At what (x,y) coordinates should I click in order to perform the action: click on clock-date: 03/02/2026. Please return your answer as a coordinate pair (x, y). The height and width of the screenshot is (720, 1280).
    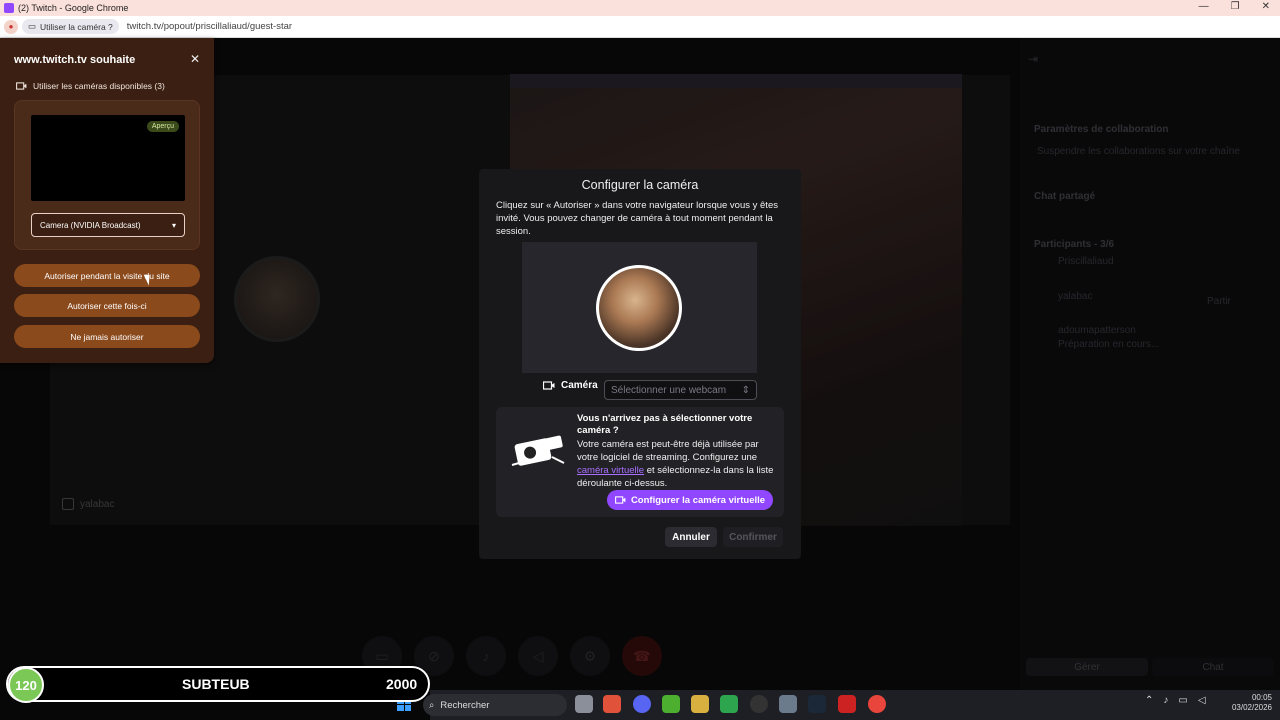
    Looking at the image, I should click on (1251, 707).